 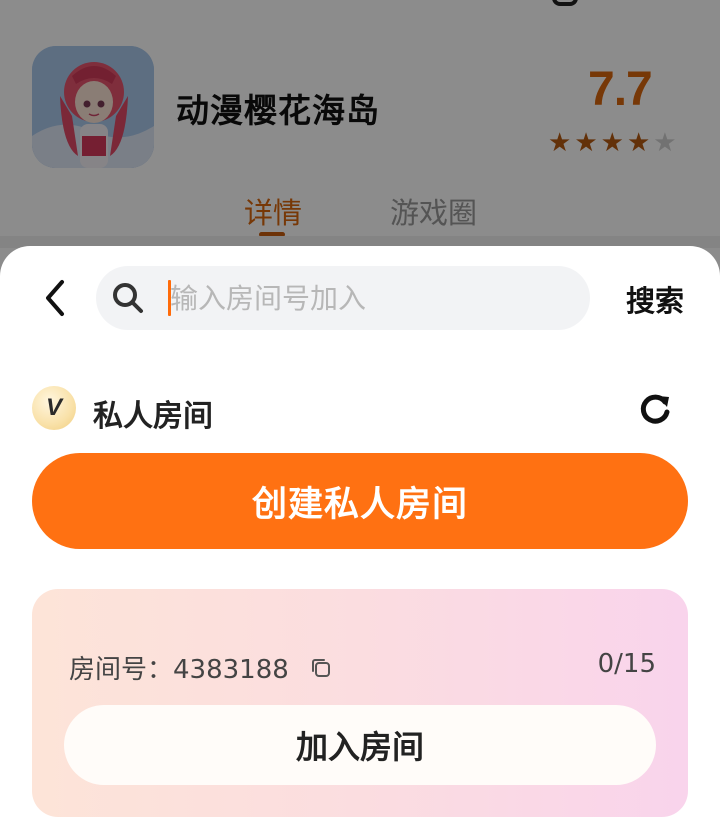 I want to click on room-id: 房间号：4383188, so click(x=179, y=670).